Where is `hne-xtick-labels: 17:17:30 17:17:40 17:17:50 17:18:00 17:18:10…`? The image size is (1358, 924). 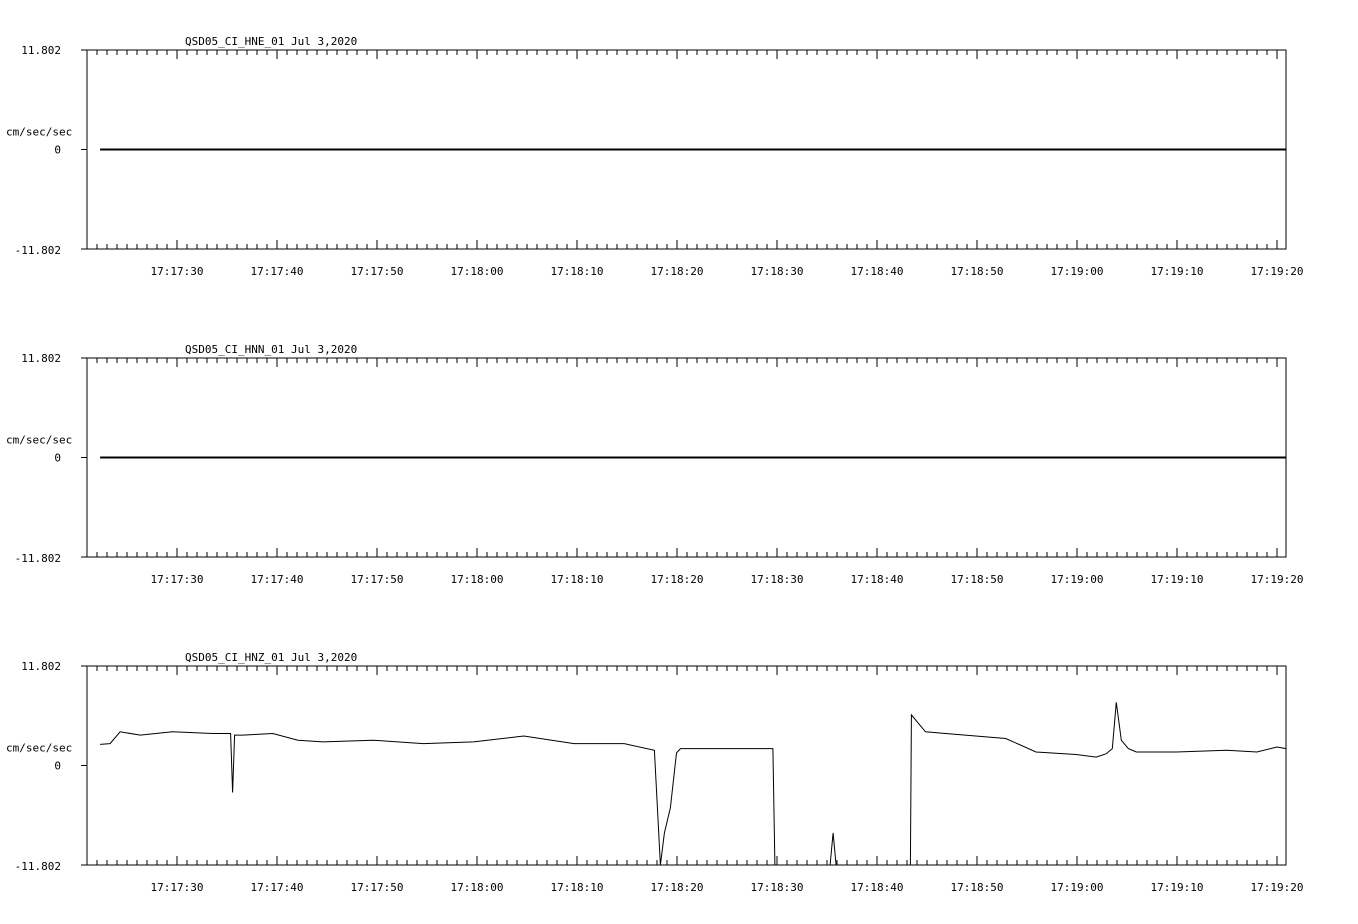
hne-xtick-labels: 17:17:30 17:17:40 17:17:50 17:18:00 17:18:10… is located at coordinates (727, 271).